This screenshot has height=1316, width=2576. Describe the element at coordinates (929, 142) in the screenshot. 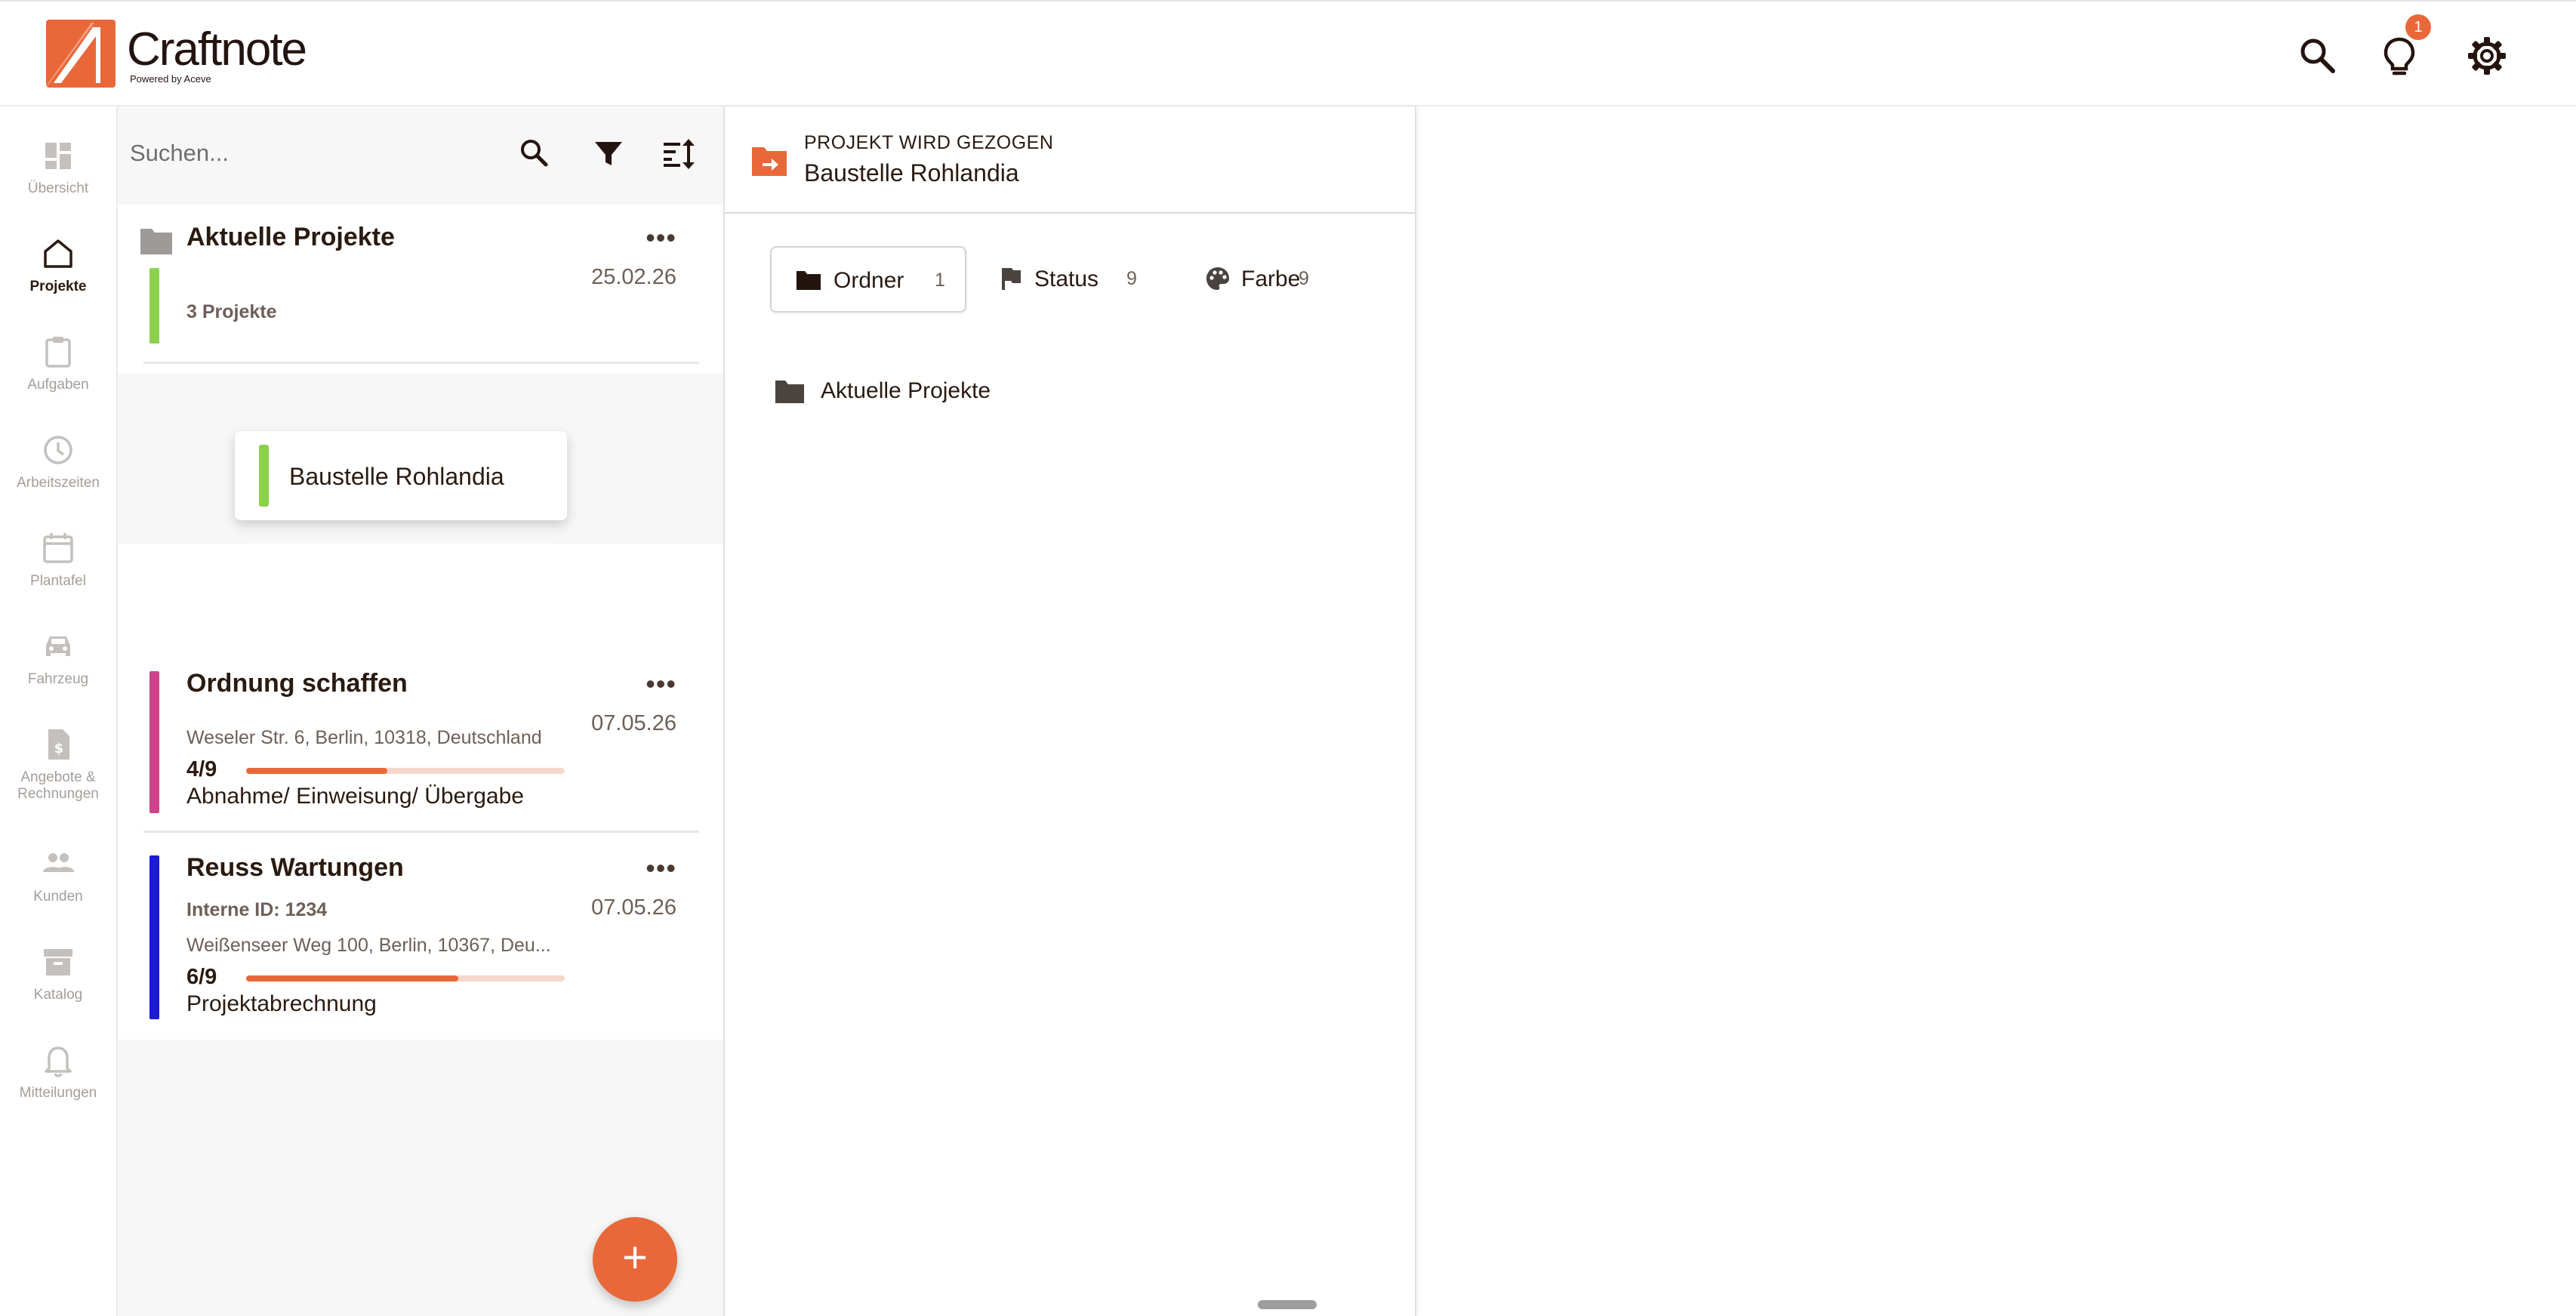

I see `move-panel-kicker: PROJEKT WIRD GEZOGEN` at that location.